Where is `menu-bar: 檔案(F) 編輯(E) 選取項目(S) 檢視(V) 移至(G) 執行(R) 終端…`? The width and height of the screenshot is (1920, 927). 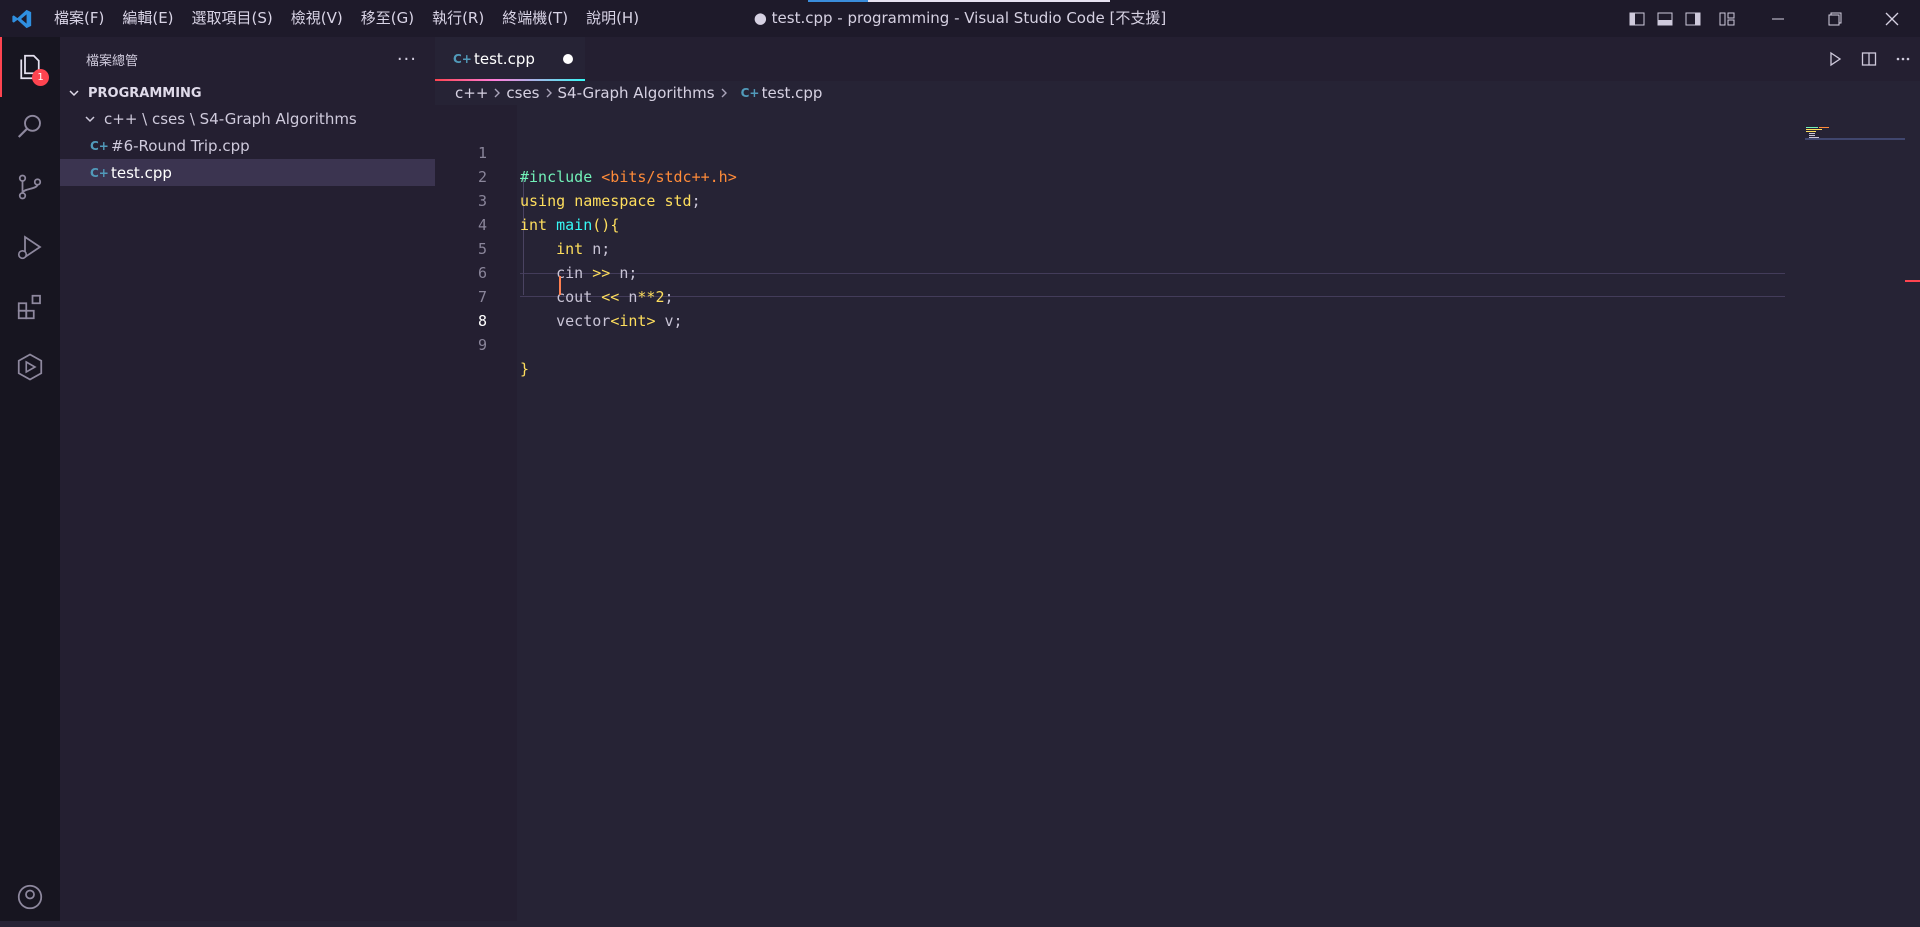
menu-bar: 檔案(F) 編輯(E) 選取項目(S) 檢視(V) 移至(G) 執行(R) 終端… is located at coordinates (346, 18).